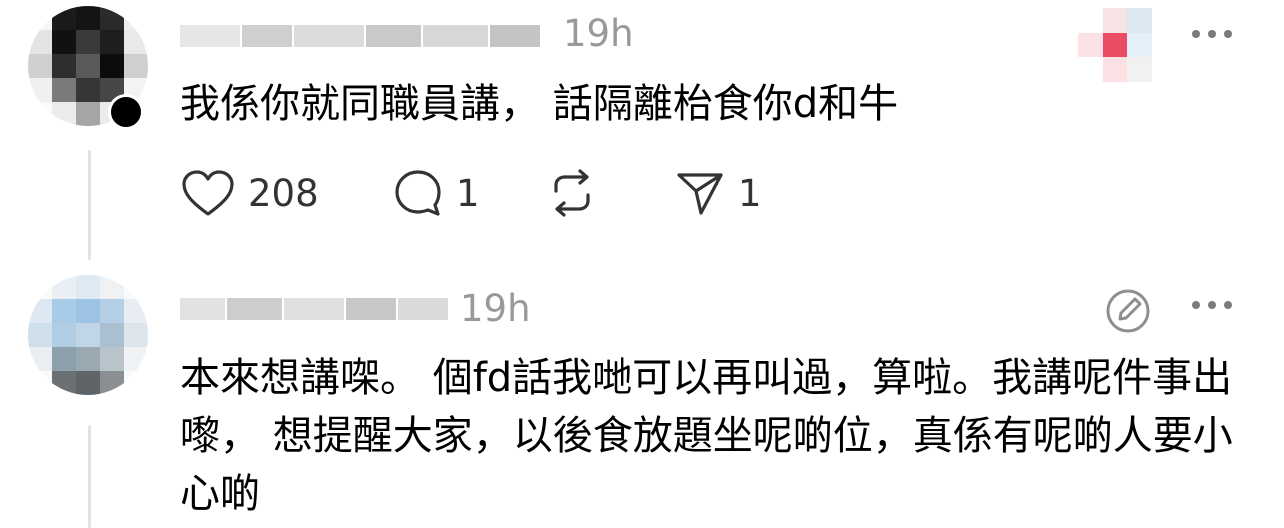 This screenshot has width=1284, height=528. Describe the element at coordinates (1128, 311) in the screenshot. I see `edit-icon` at that location.